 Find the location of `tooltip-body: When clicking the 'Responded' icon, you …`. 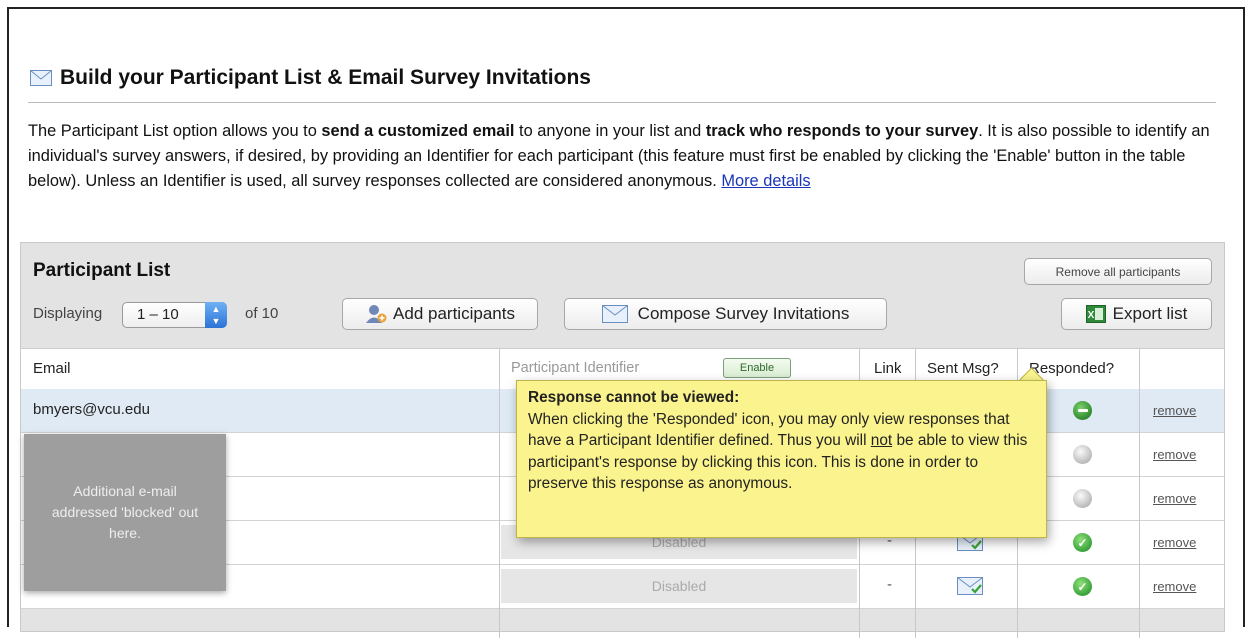

tooltip-body: When clicking the 'Responded' icon, you … is located at coordinates (781, 452).